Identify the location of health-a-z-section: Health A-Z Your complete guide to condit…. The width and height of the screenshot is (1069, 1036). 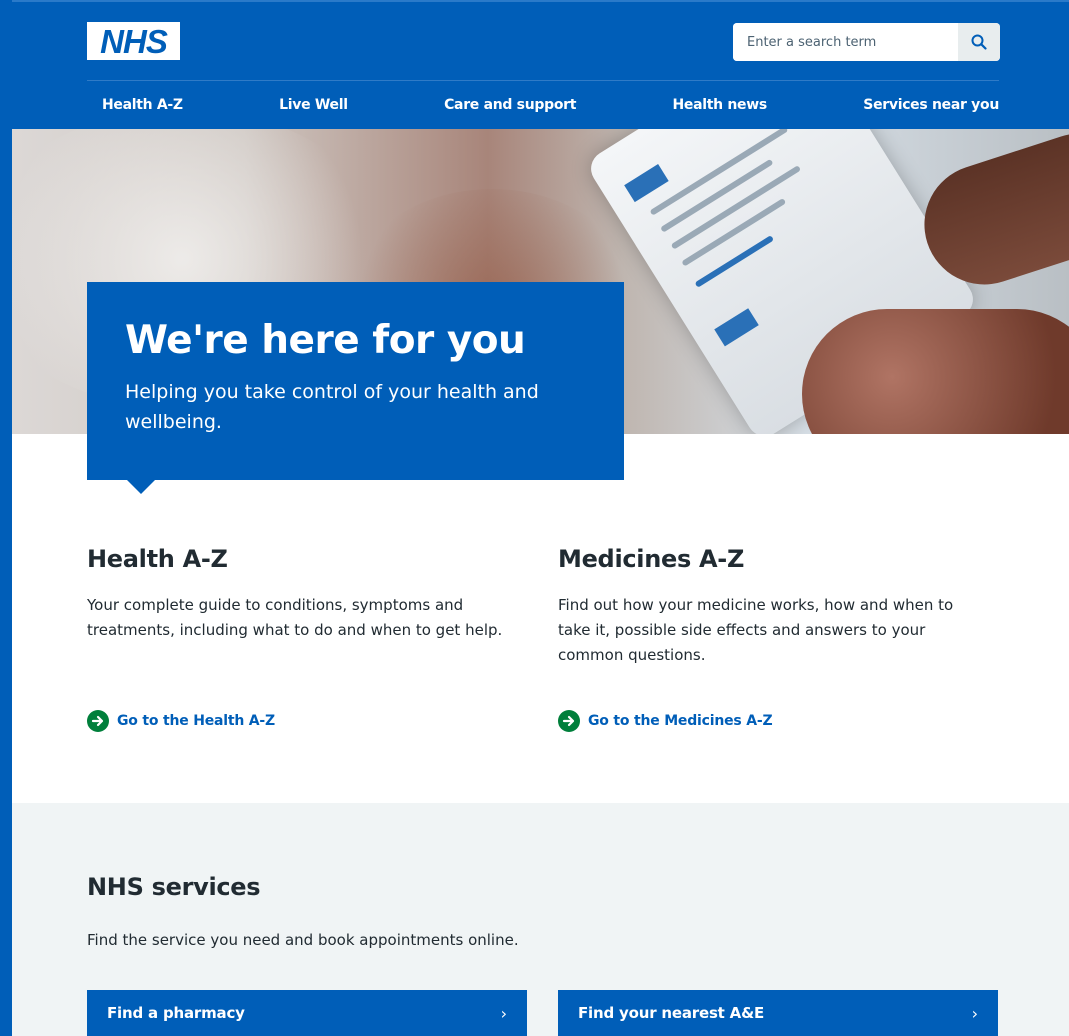
(302, 594).